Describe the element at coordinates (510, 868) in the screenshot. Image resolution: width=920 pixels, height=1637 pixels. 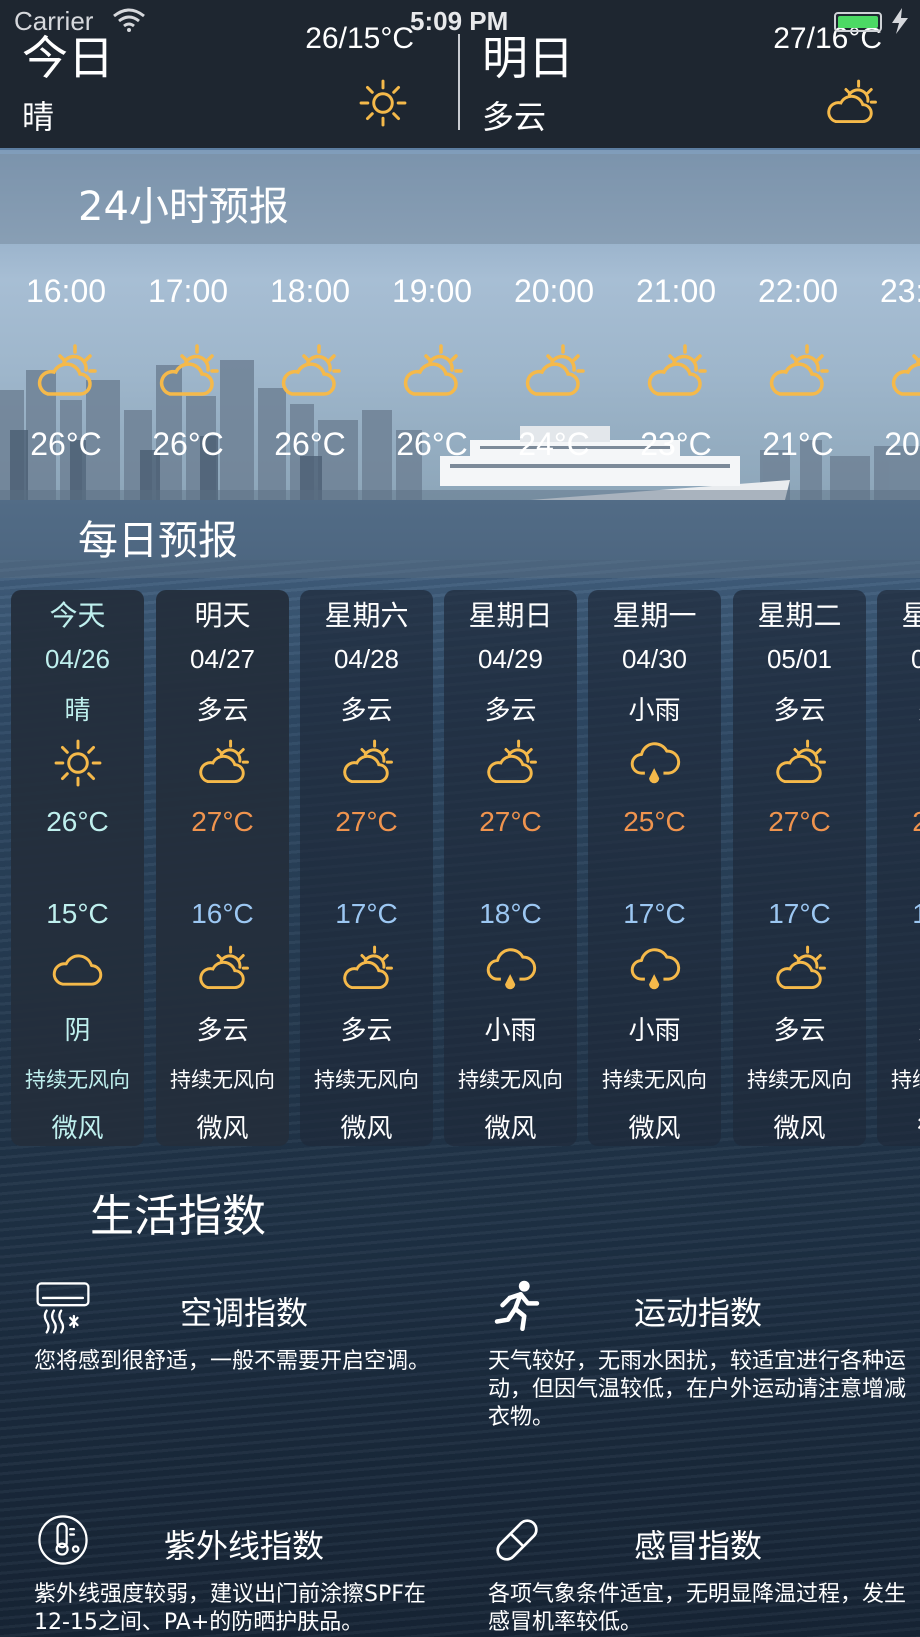
I see `day-card: 星期日 04/29 多云 27°C 18°C 小雨 持续无风向 微风` at that location.